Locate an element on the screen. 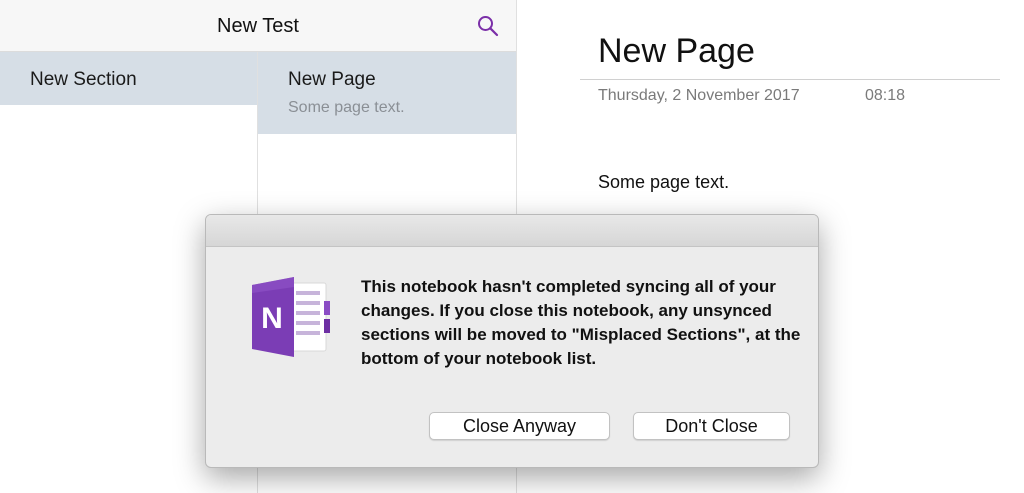 Image resolution: width=1024 pixels, height=493 pixels. section-item-new-section: New Section is located at coordinates (128, 78).